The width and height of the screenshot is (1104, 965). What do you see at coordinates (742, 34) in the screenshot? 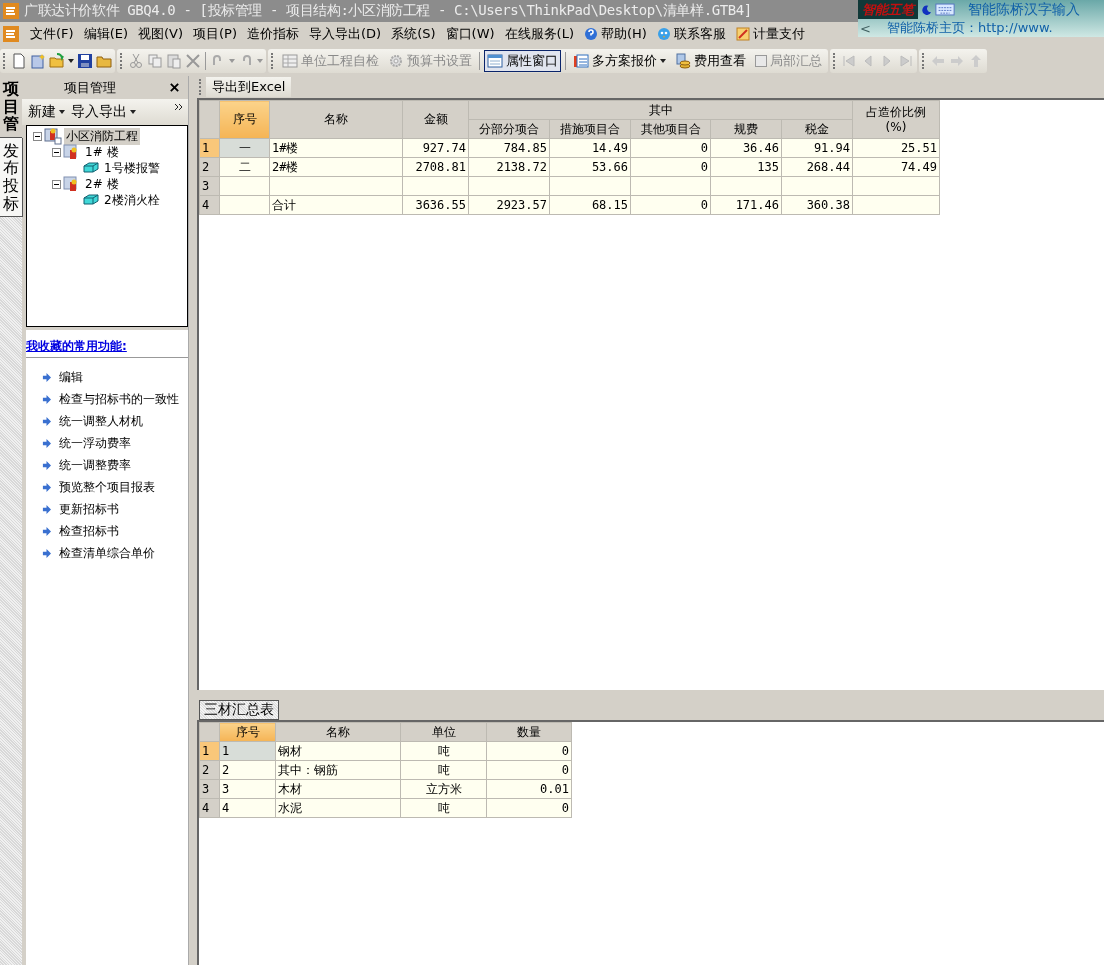
I see `pencil-icon` at bounding box center [742, 34].